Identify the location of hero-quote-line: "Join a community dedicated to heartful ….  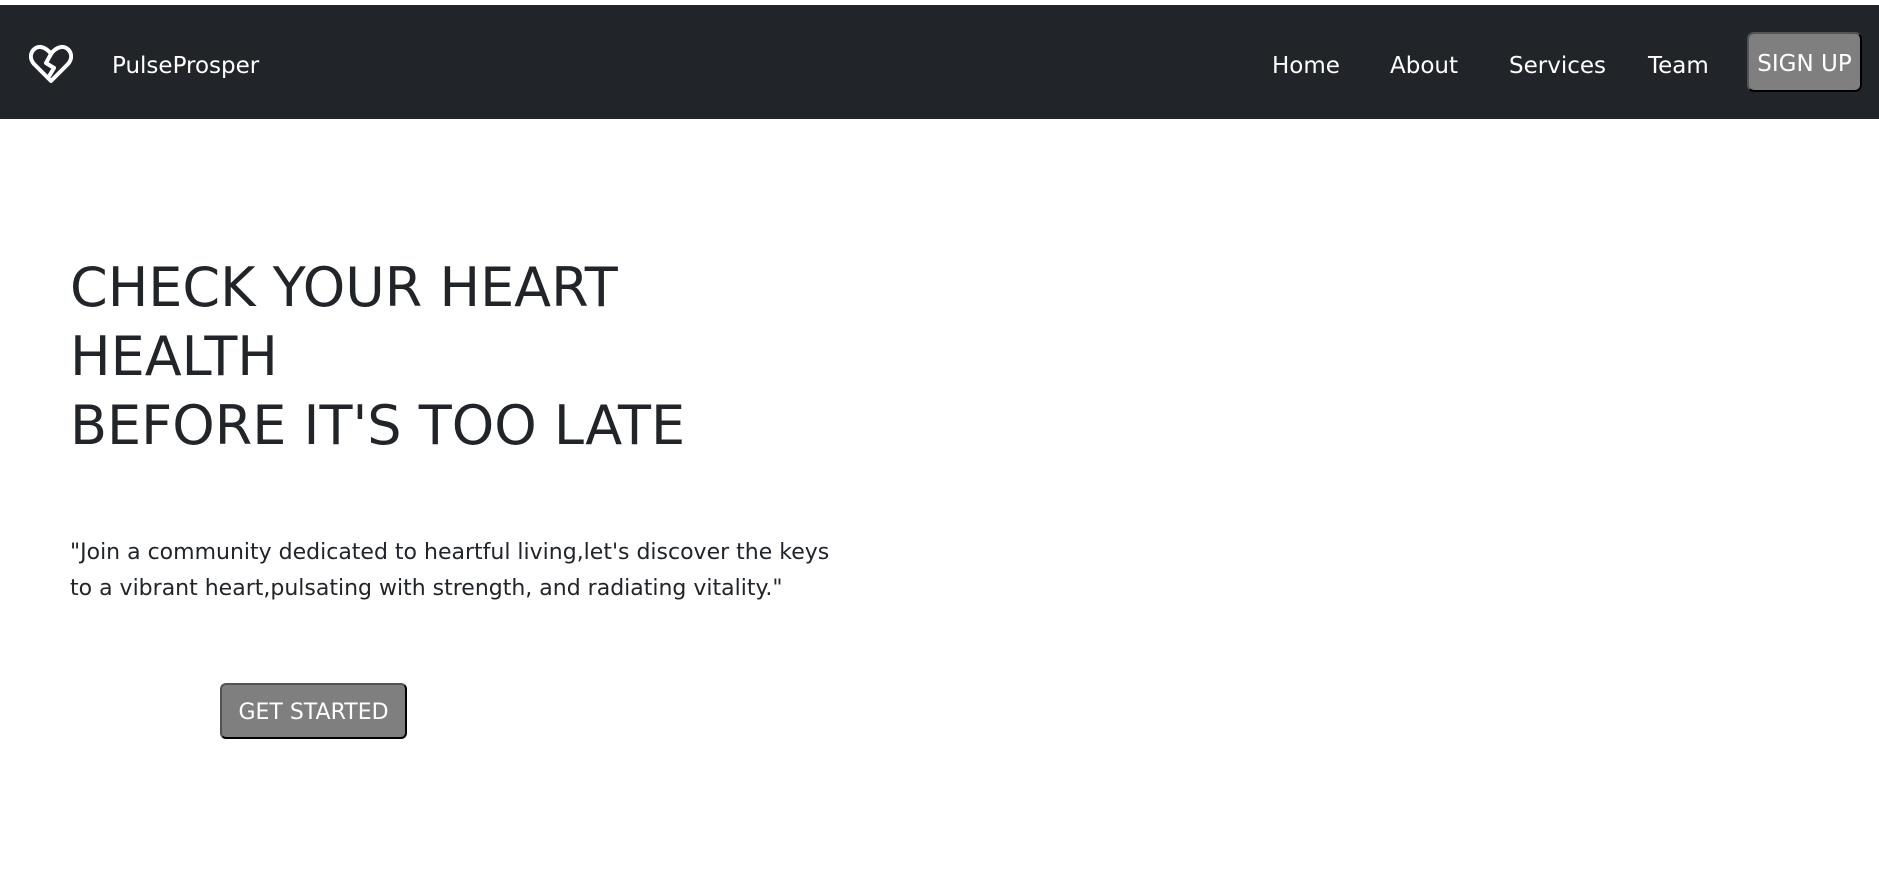
(450, 552).